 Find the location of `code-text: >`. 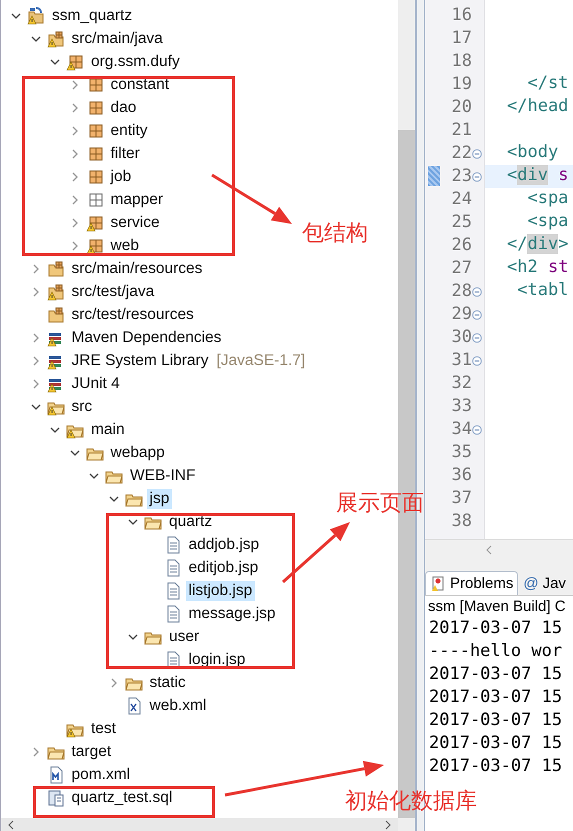

code-text: > is located at coordinates (563, 244).